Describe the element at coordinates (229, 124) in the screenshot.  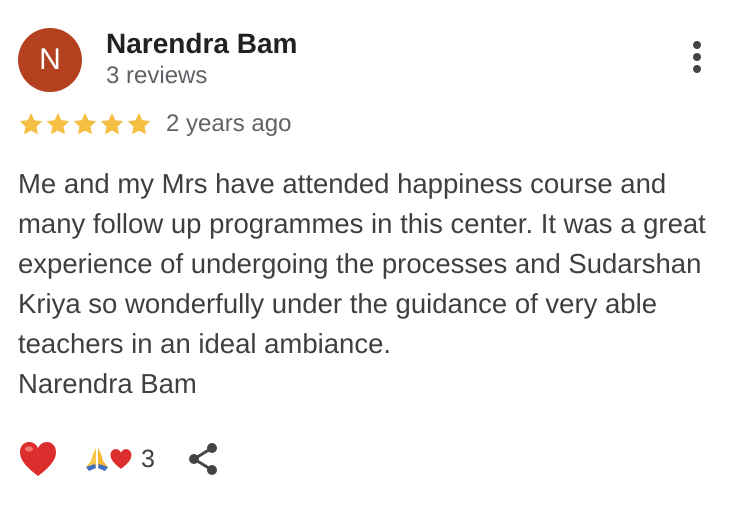
I see `review-date: 2 years ago` at that location.